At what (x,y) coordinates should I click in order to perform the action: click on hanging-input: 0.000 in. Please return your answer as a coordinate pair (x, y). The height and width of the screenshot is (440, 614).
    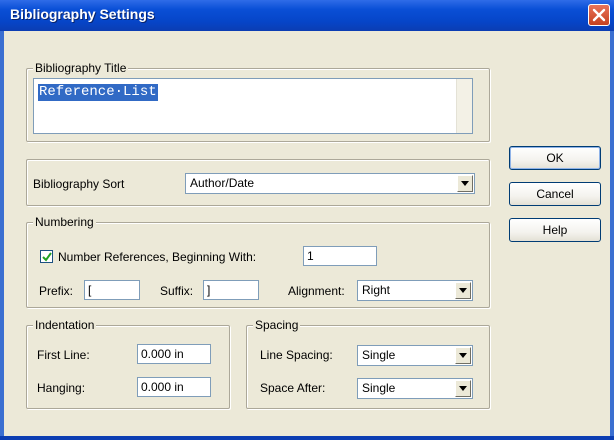
    Looking at the image, I should click on (174, 387).